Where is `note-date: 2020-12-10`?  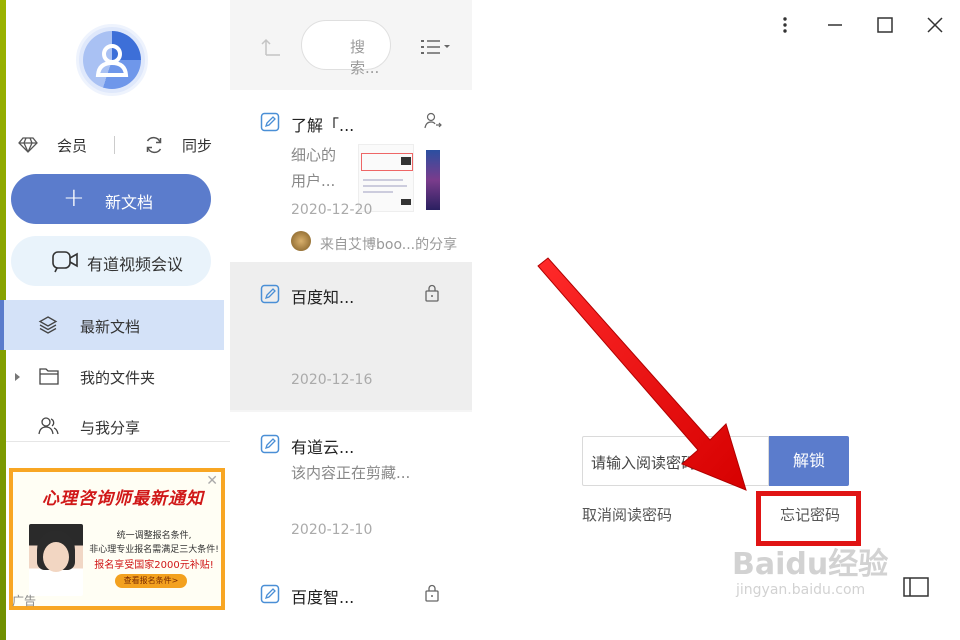 note-date: 2020-12-10 is located at coordinates (332, 530).